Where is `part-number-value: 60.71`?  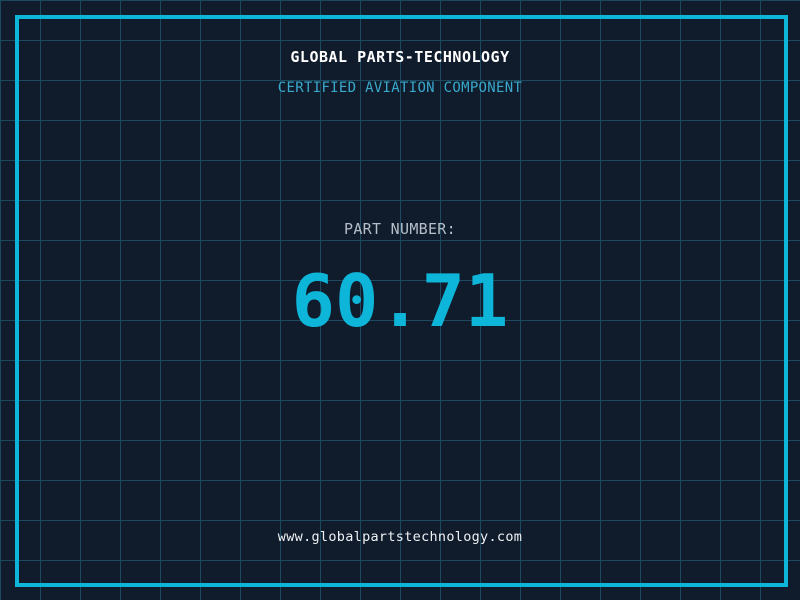 part-number-value: 60.71 is located at coordinates (400, 301).